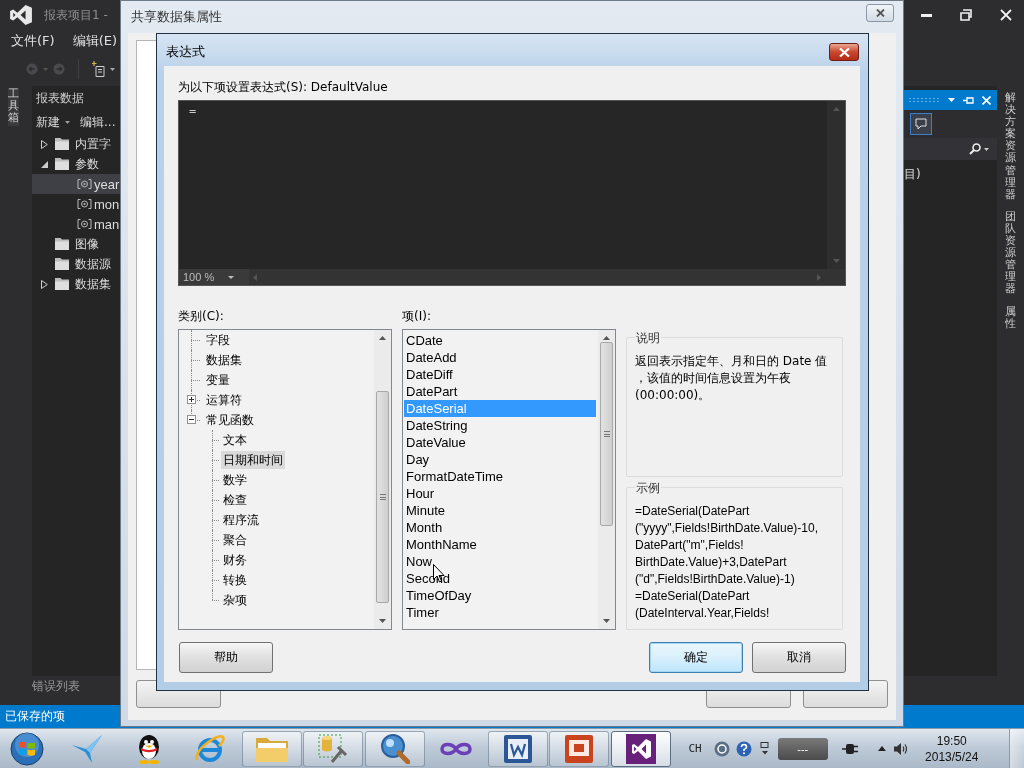 The width and height of the screenshot is (1024, 768). What do you see at coordinates (76, 144) in the screenshot?
I see `tree-item: 内置字` at bounding box center [76, 144].